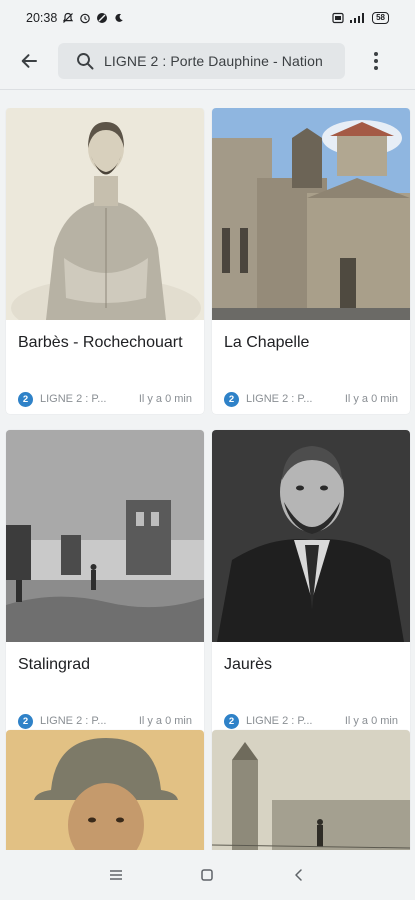  Describe the element at coordinates (380, 18) in the screenshot. I see `battery-indicator: 58` at that location.